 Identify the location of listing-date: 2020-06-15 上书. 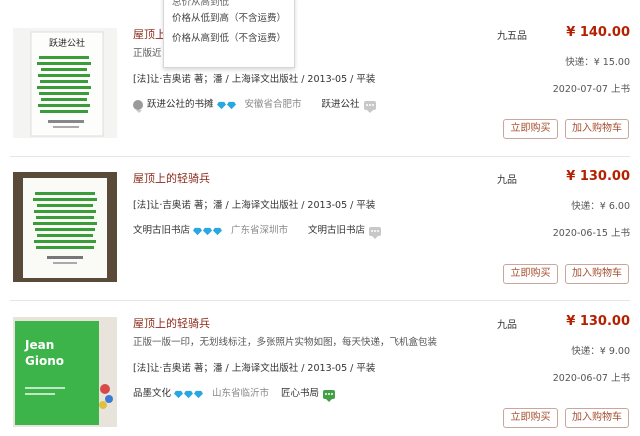
(591, 233).